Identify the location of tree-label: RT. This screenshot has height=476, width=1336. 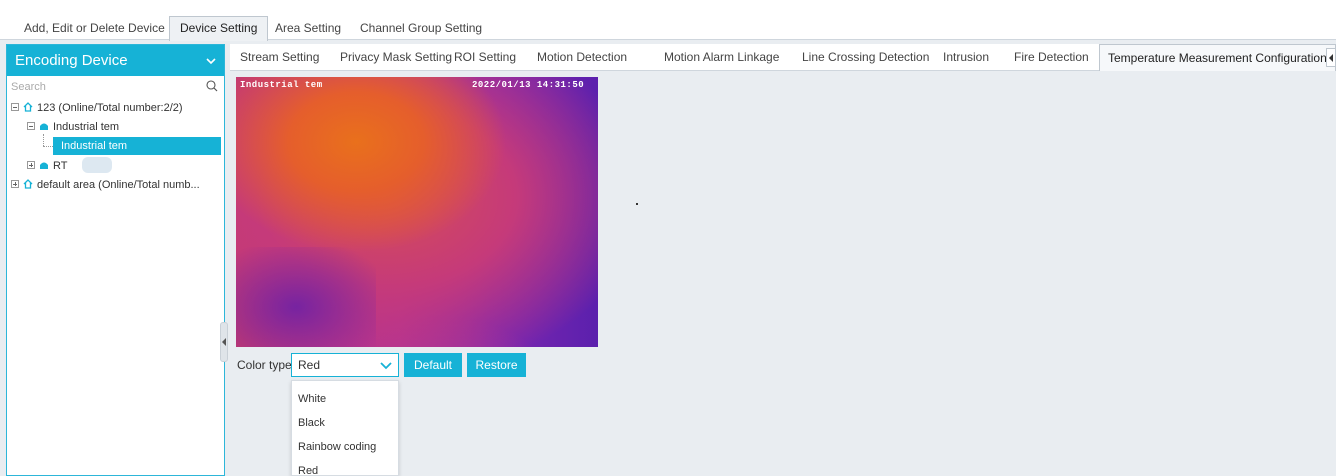
(60, 166).